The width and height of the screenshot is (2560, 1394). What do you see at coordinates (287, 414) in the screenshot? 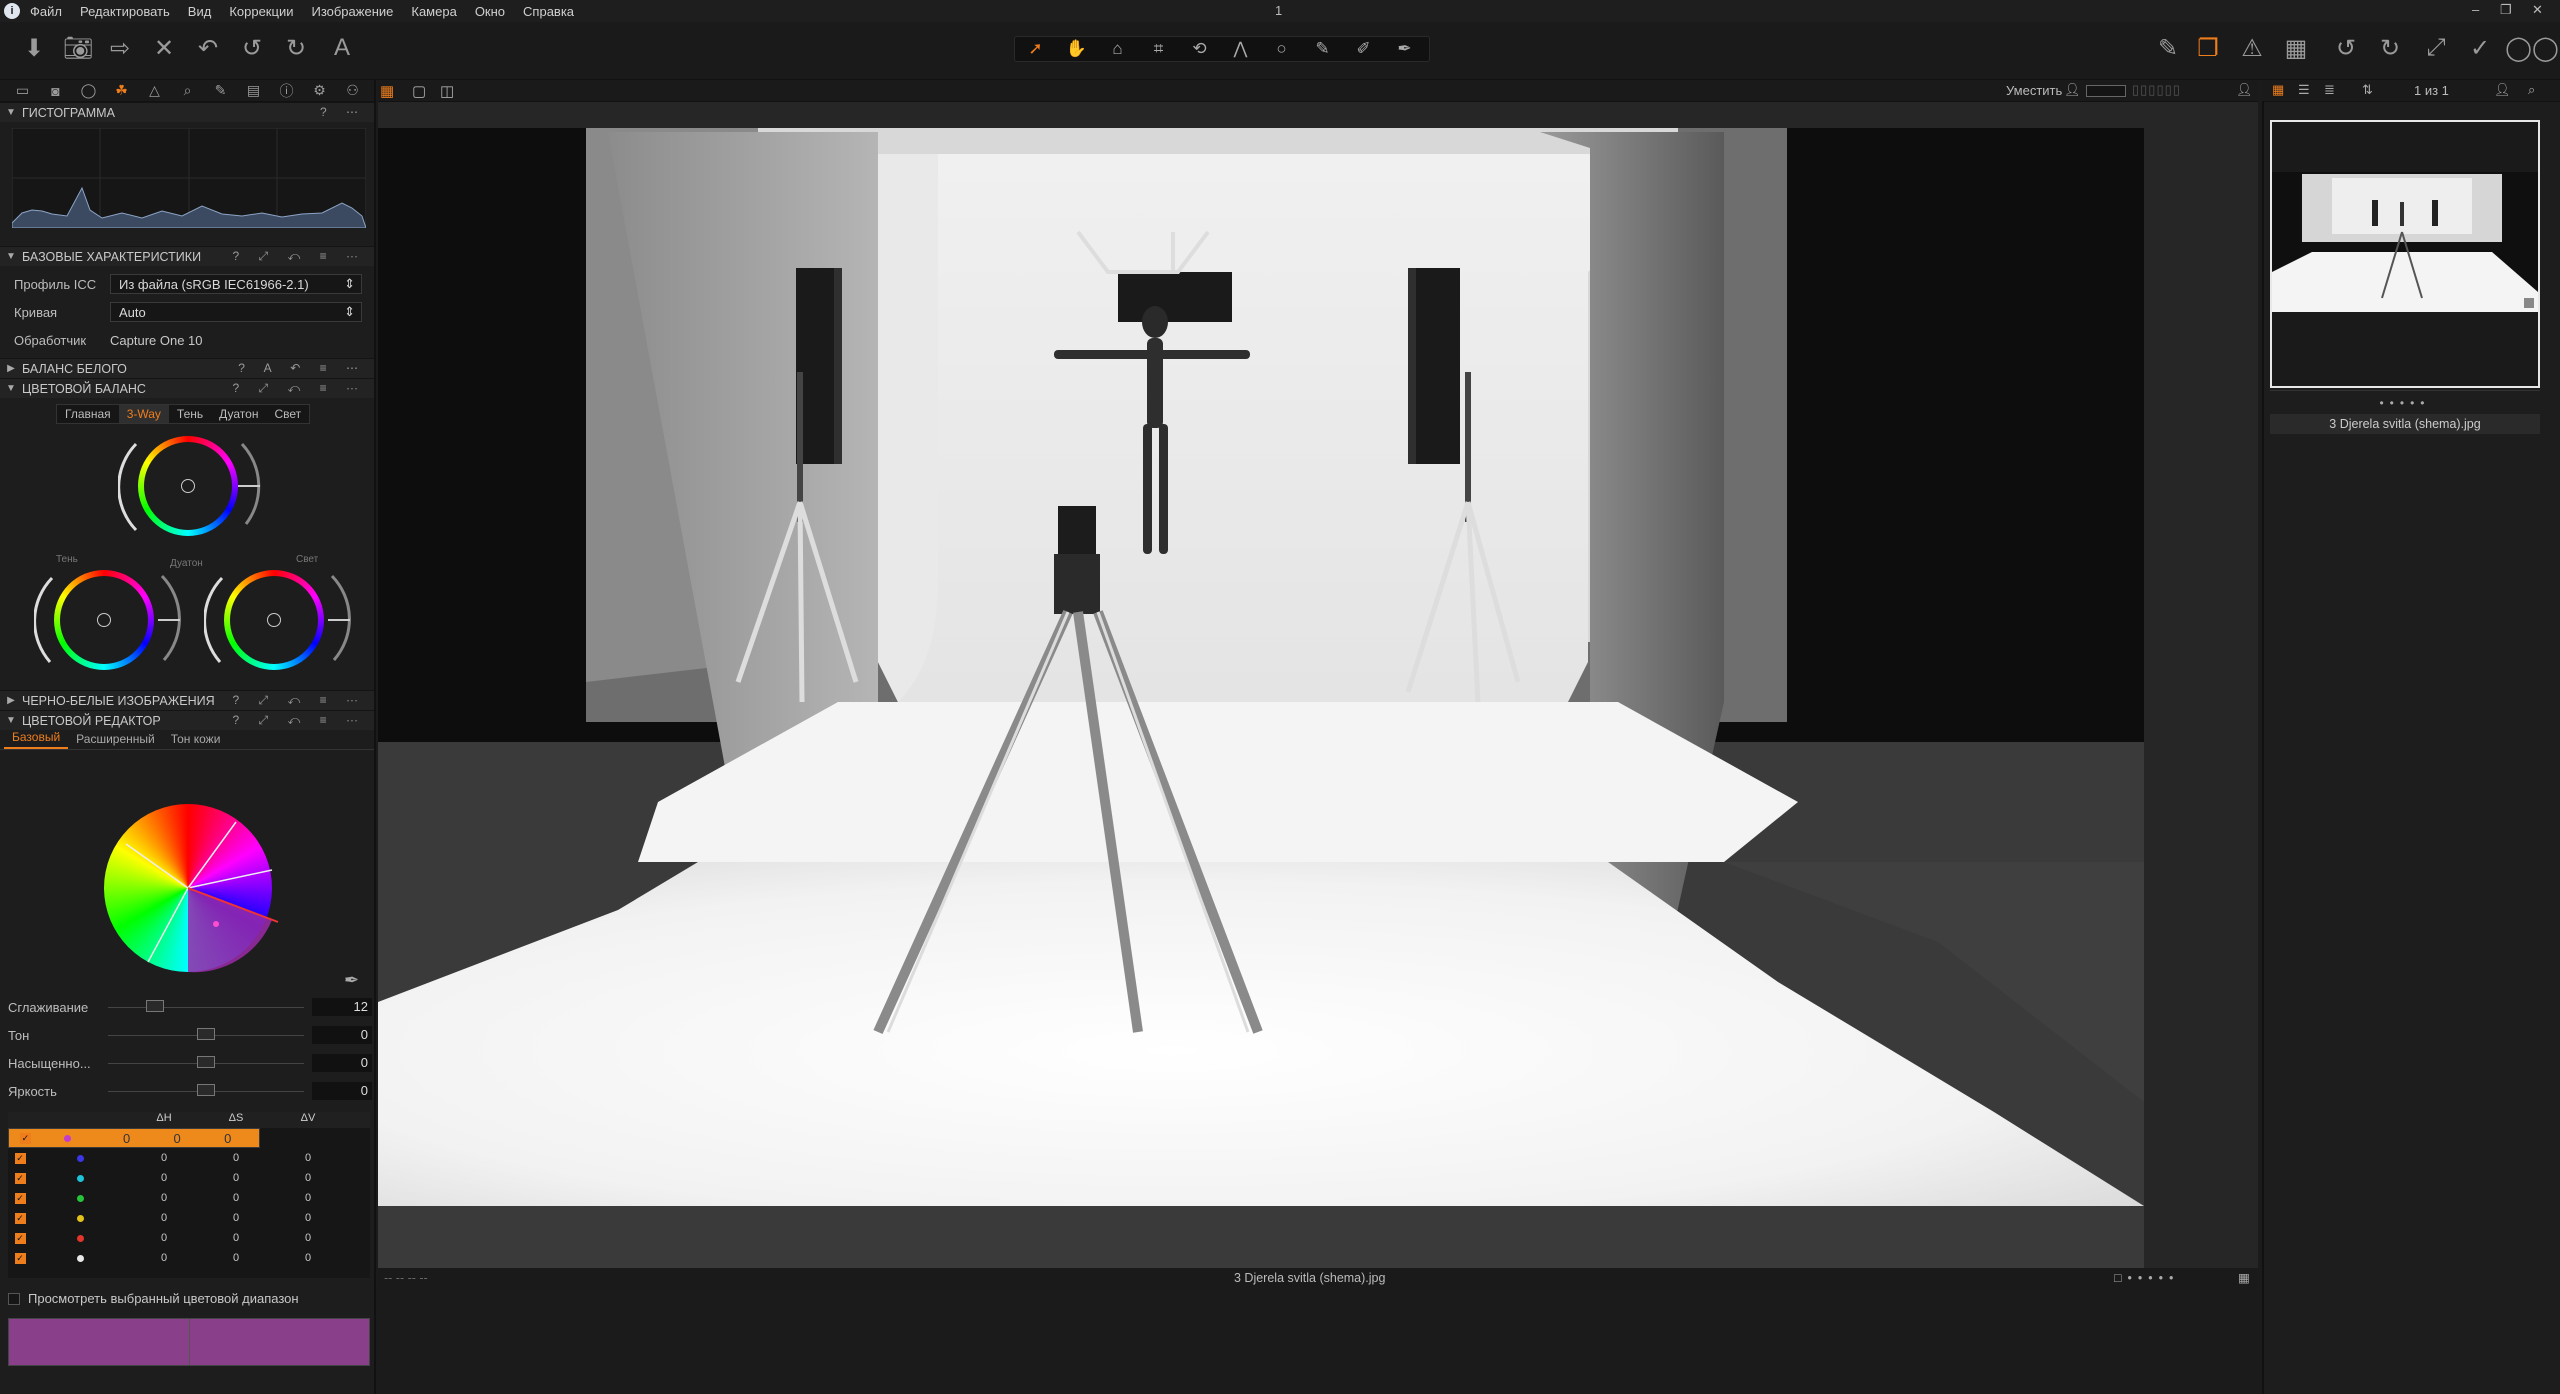
I see `tab-highlight: Свет` at bounding box center [287, 414].